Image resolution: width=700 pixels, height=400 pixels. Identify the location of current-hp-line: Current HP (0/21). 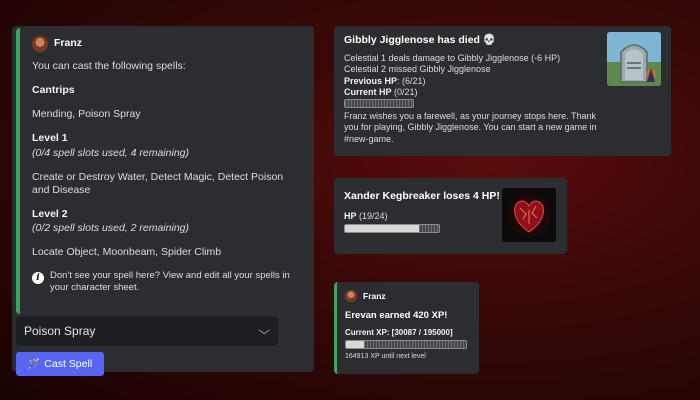
(502, 92).